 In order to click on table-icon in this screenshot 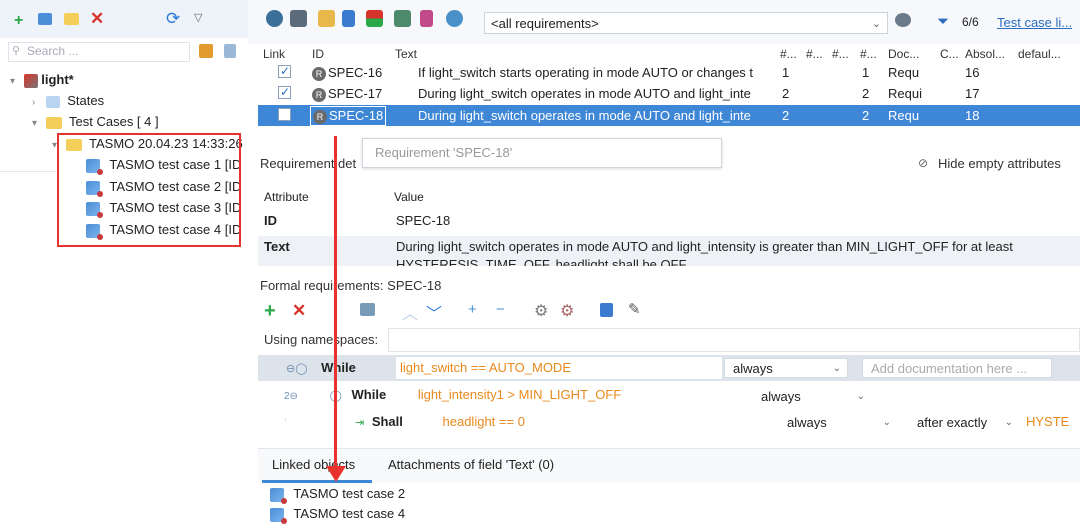, I will do `click(326, 18)`.